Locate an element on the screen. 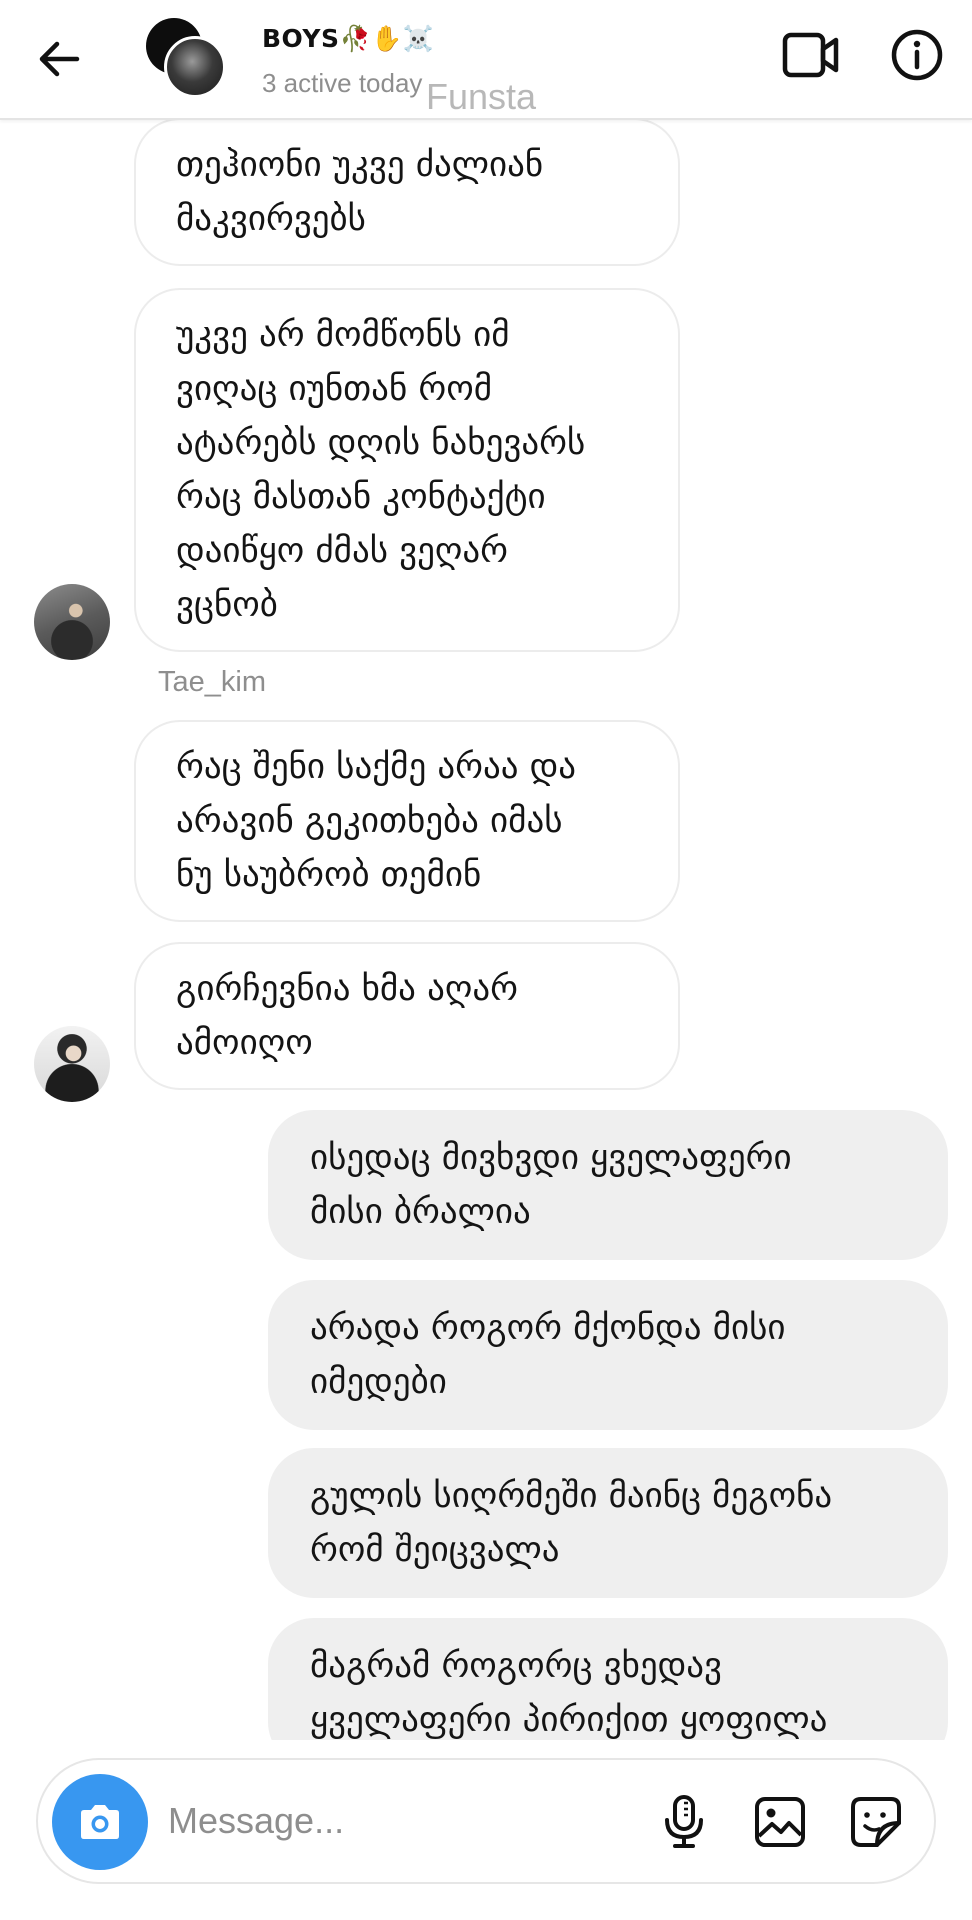 The width and height of the screenshot is (972, 1920). video-camera-icon is located at coordinates (810, 55).